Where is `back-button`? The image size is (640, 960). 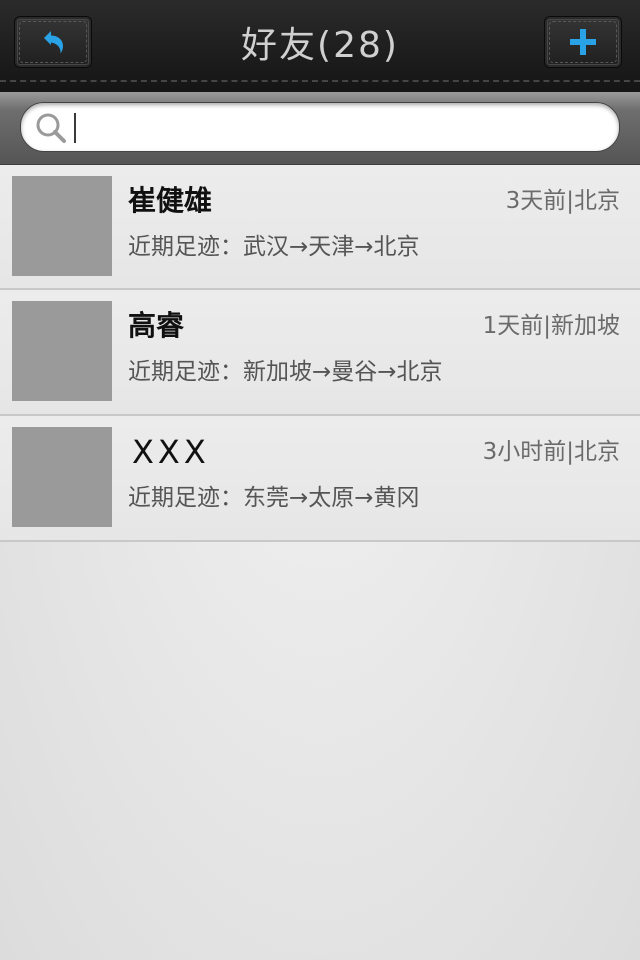 back-button is located at coordinates (53, 42).